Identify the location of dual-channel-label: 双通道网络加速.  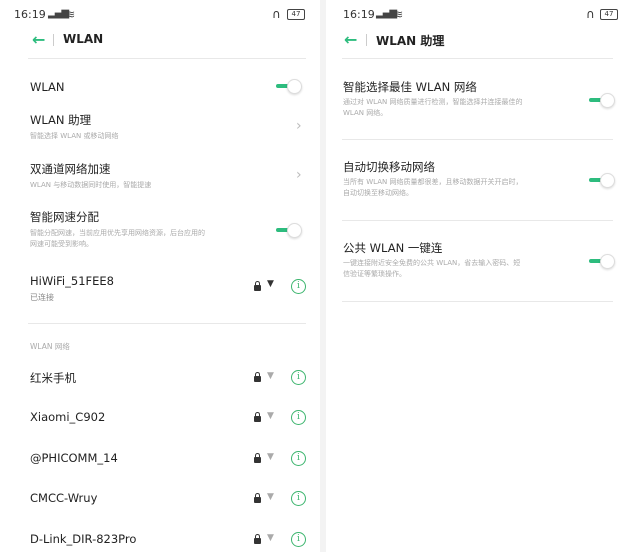
(70, 169).